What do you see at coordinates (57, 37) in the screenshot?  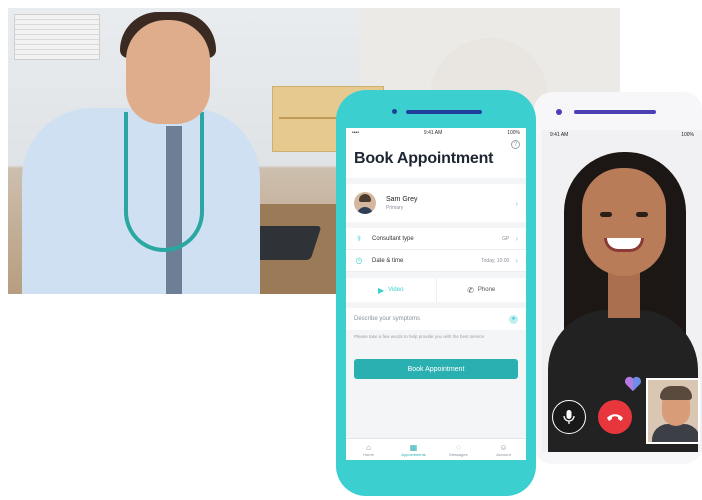 I see `window-blinds` at bounding box center [57, 37].